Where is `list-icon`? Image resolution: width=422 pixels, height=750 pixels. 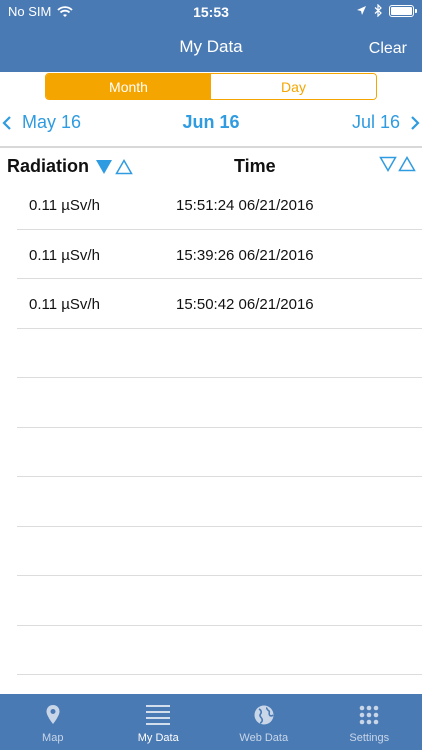 list-icon is located at coordinates (158, 715).